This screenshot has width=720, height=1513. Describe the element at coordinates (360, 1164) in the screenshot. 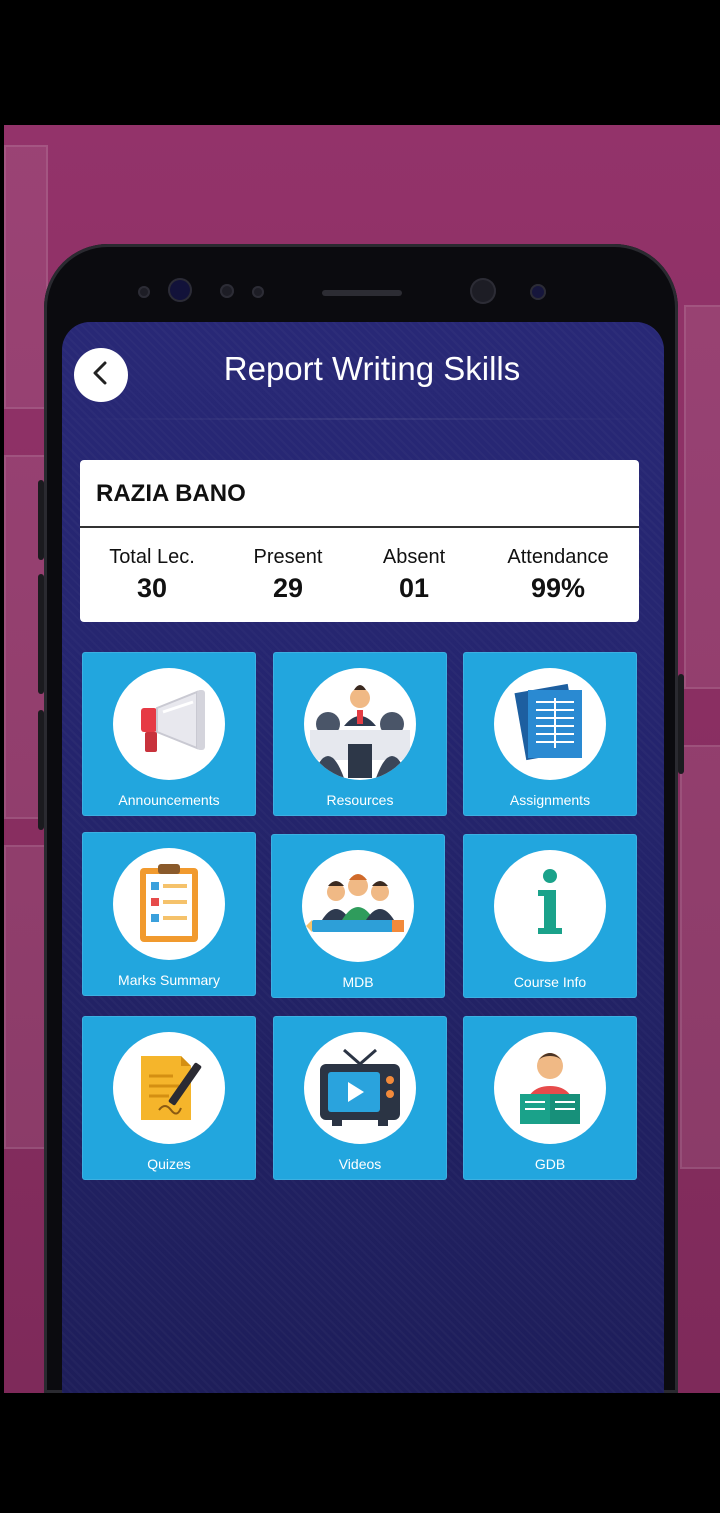

I see `tile-label: Videos` at that location.